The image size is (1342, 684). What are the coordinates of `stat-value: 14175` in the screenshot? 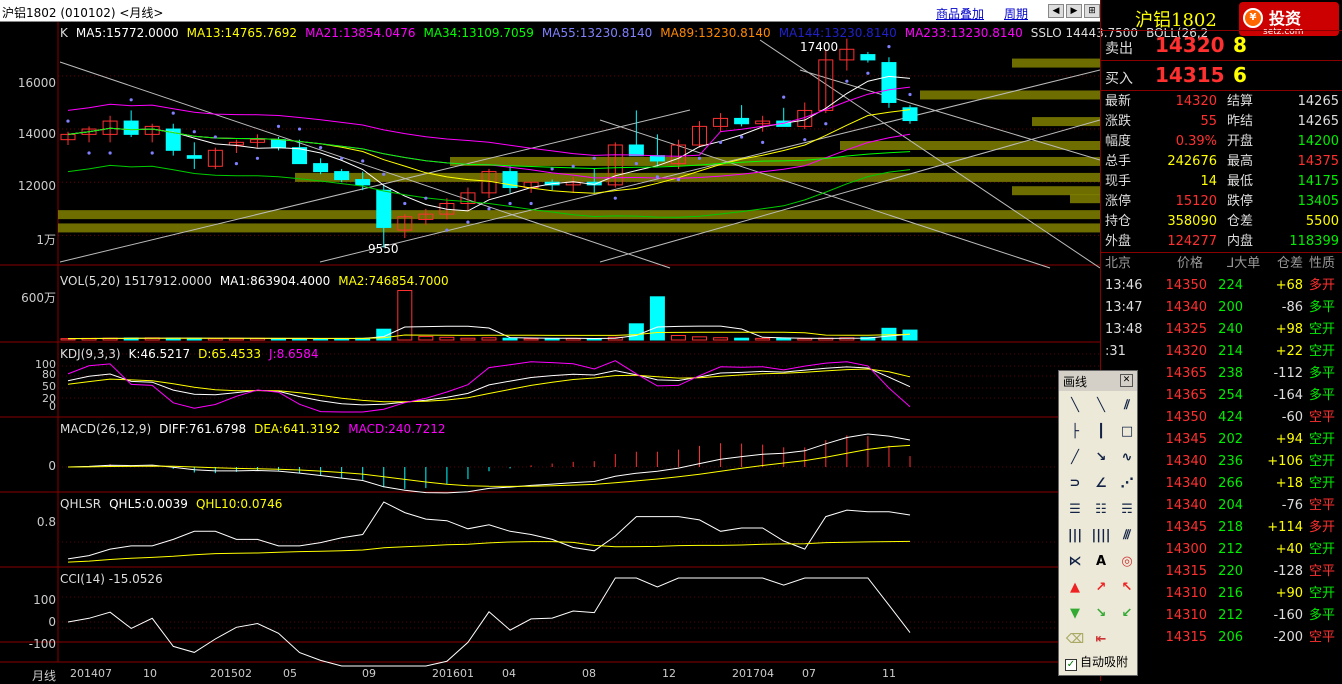 It's located at (1318, 181).